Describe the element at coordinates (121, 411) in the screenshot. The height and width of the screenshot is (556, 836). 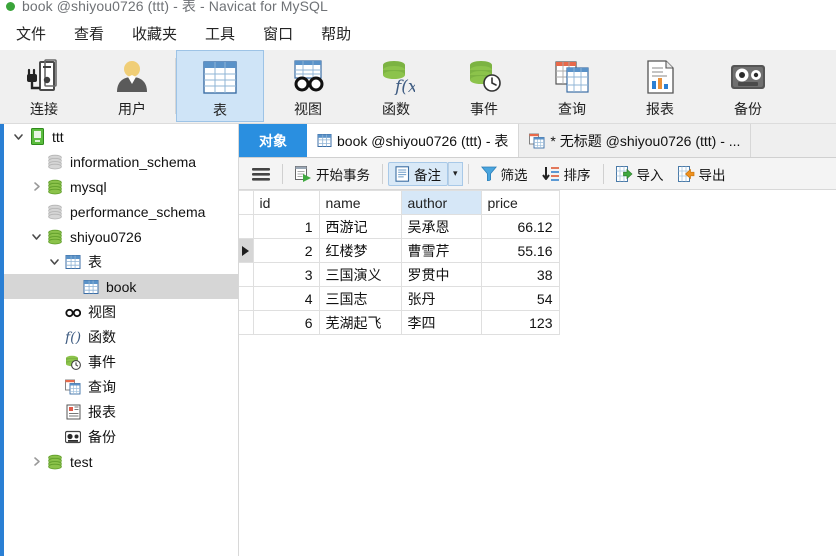
I see `tree-node-: 报表` at that location.